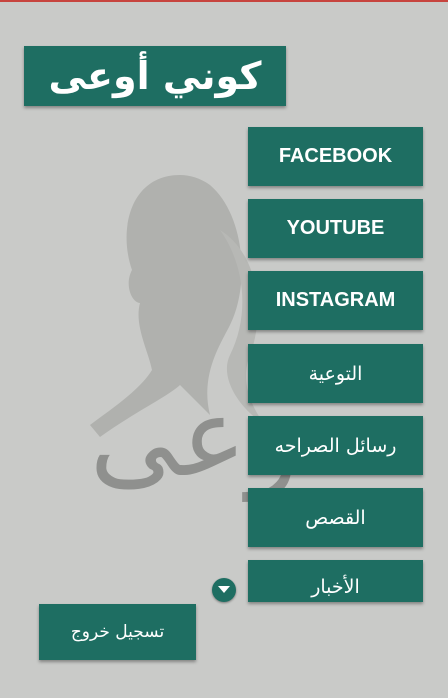 The height and width of the screenshot is (698, 448). Describe the element at coordinates (335, 228) in the screenshot. I see `youtube-button: YOUTUBE` at that location.